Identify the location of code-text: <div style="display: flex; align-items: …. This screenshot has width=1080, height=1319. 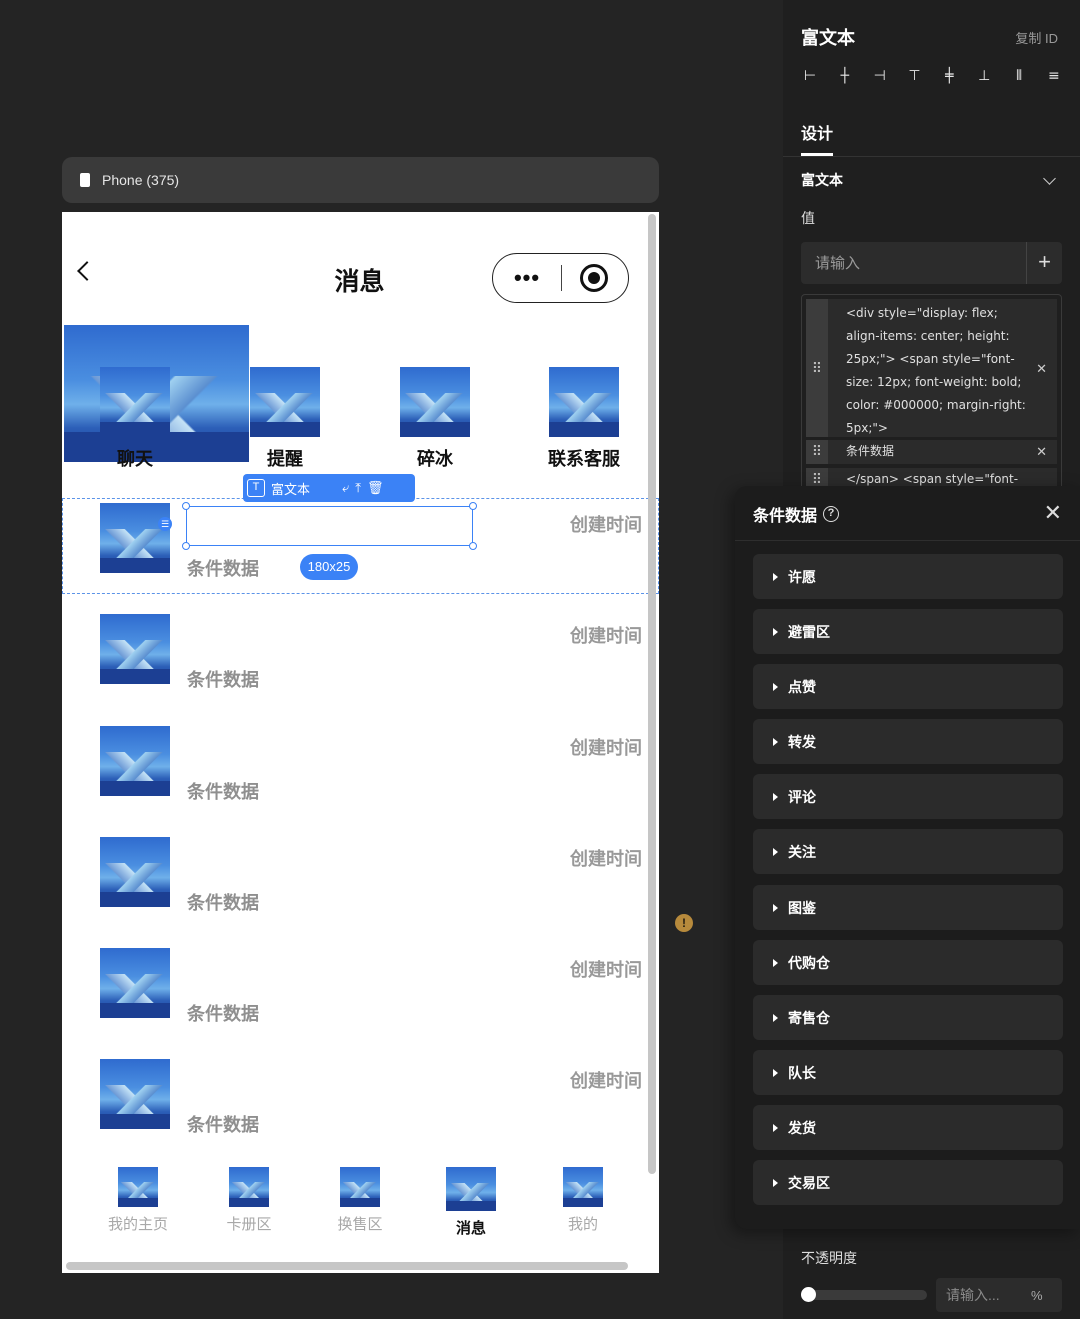
(936, 370).